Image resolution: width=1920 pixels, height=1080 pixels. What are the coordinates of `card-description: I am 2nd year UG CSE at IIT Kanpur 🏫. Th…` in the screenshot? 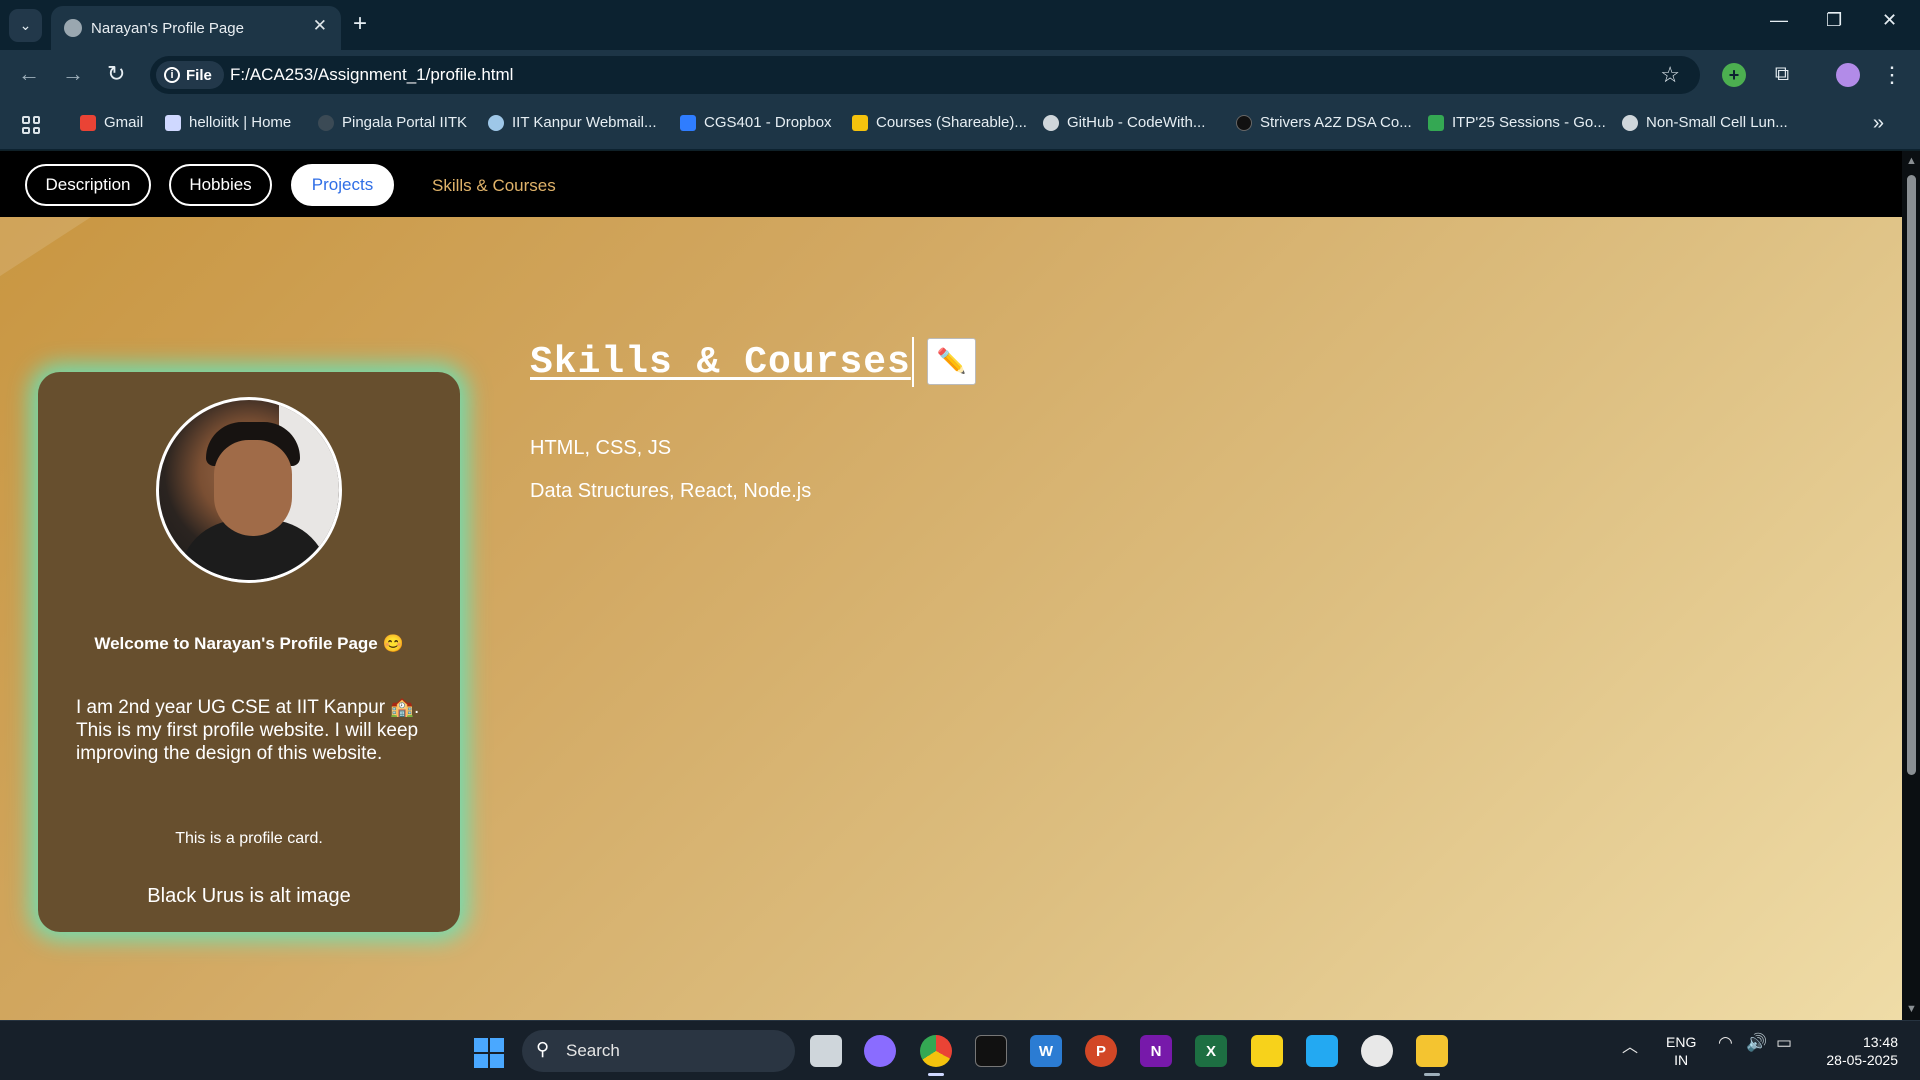 It's located at (248, 730).